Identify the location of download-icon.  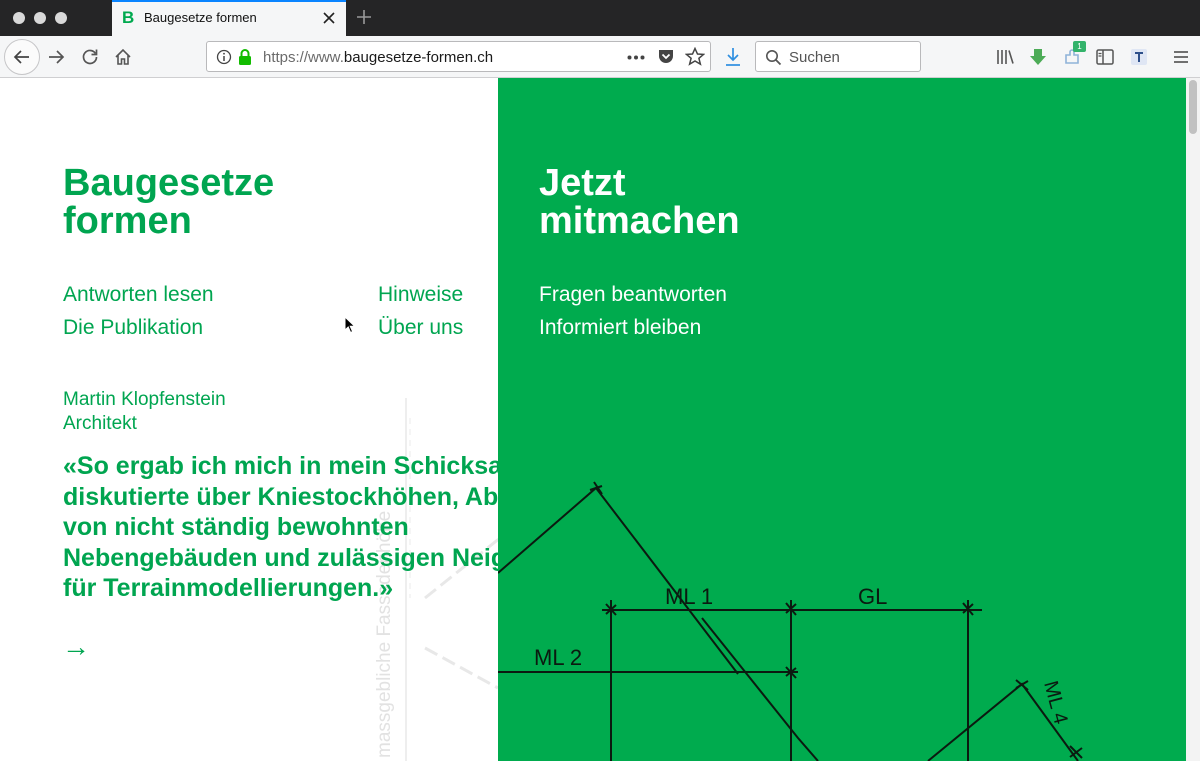
(733, 57).